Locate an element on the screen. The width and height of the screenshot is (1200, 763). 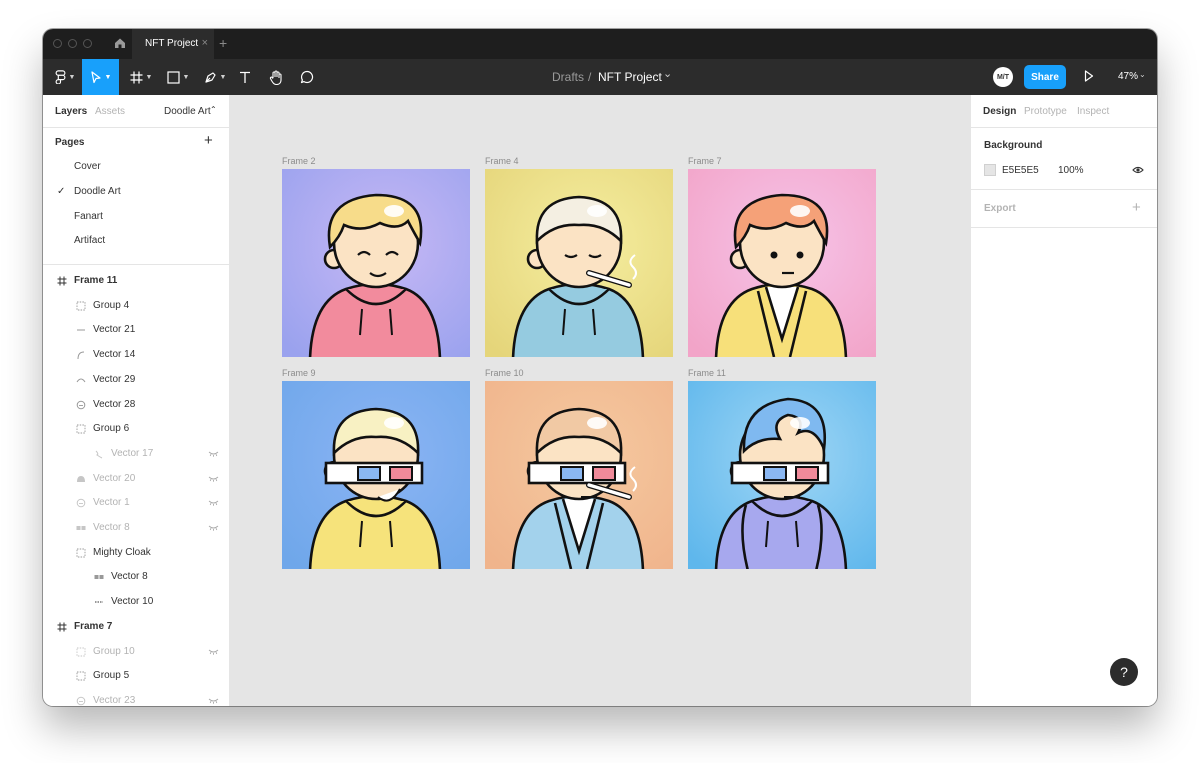
layer-row: Mighty Cloak is located at coordinates (136, 553).